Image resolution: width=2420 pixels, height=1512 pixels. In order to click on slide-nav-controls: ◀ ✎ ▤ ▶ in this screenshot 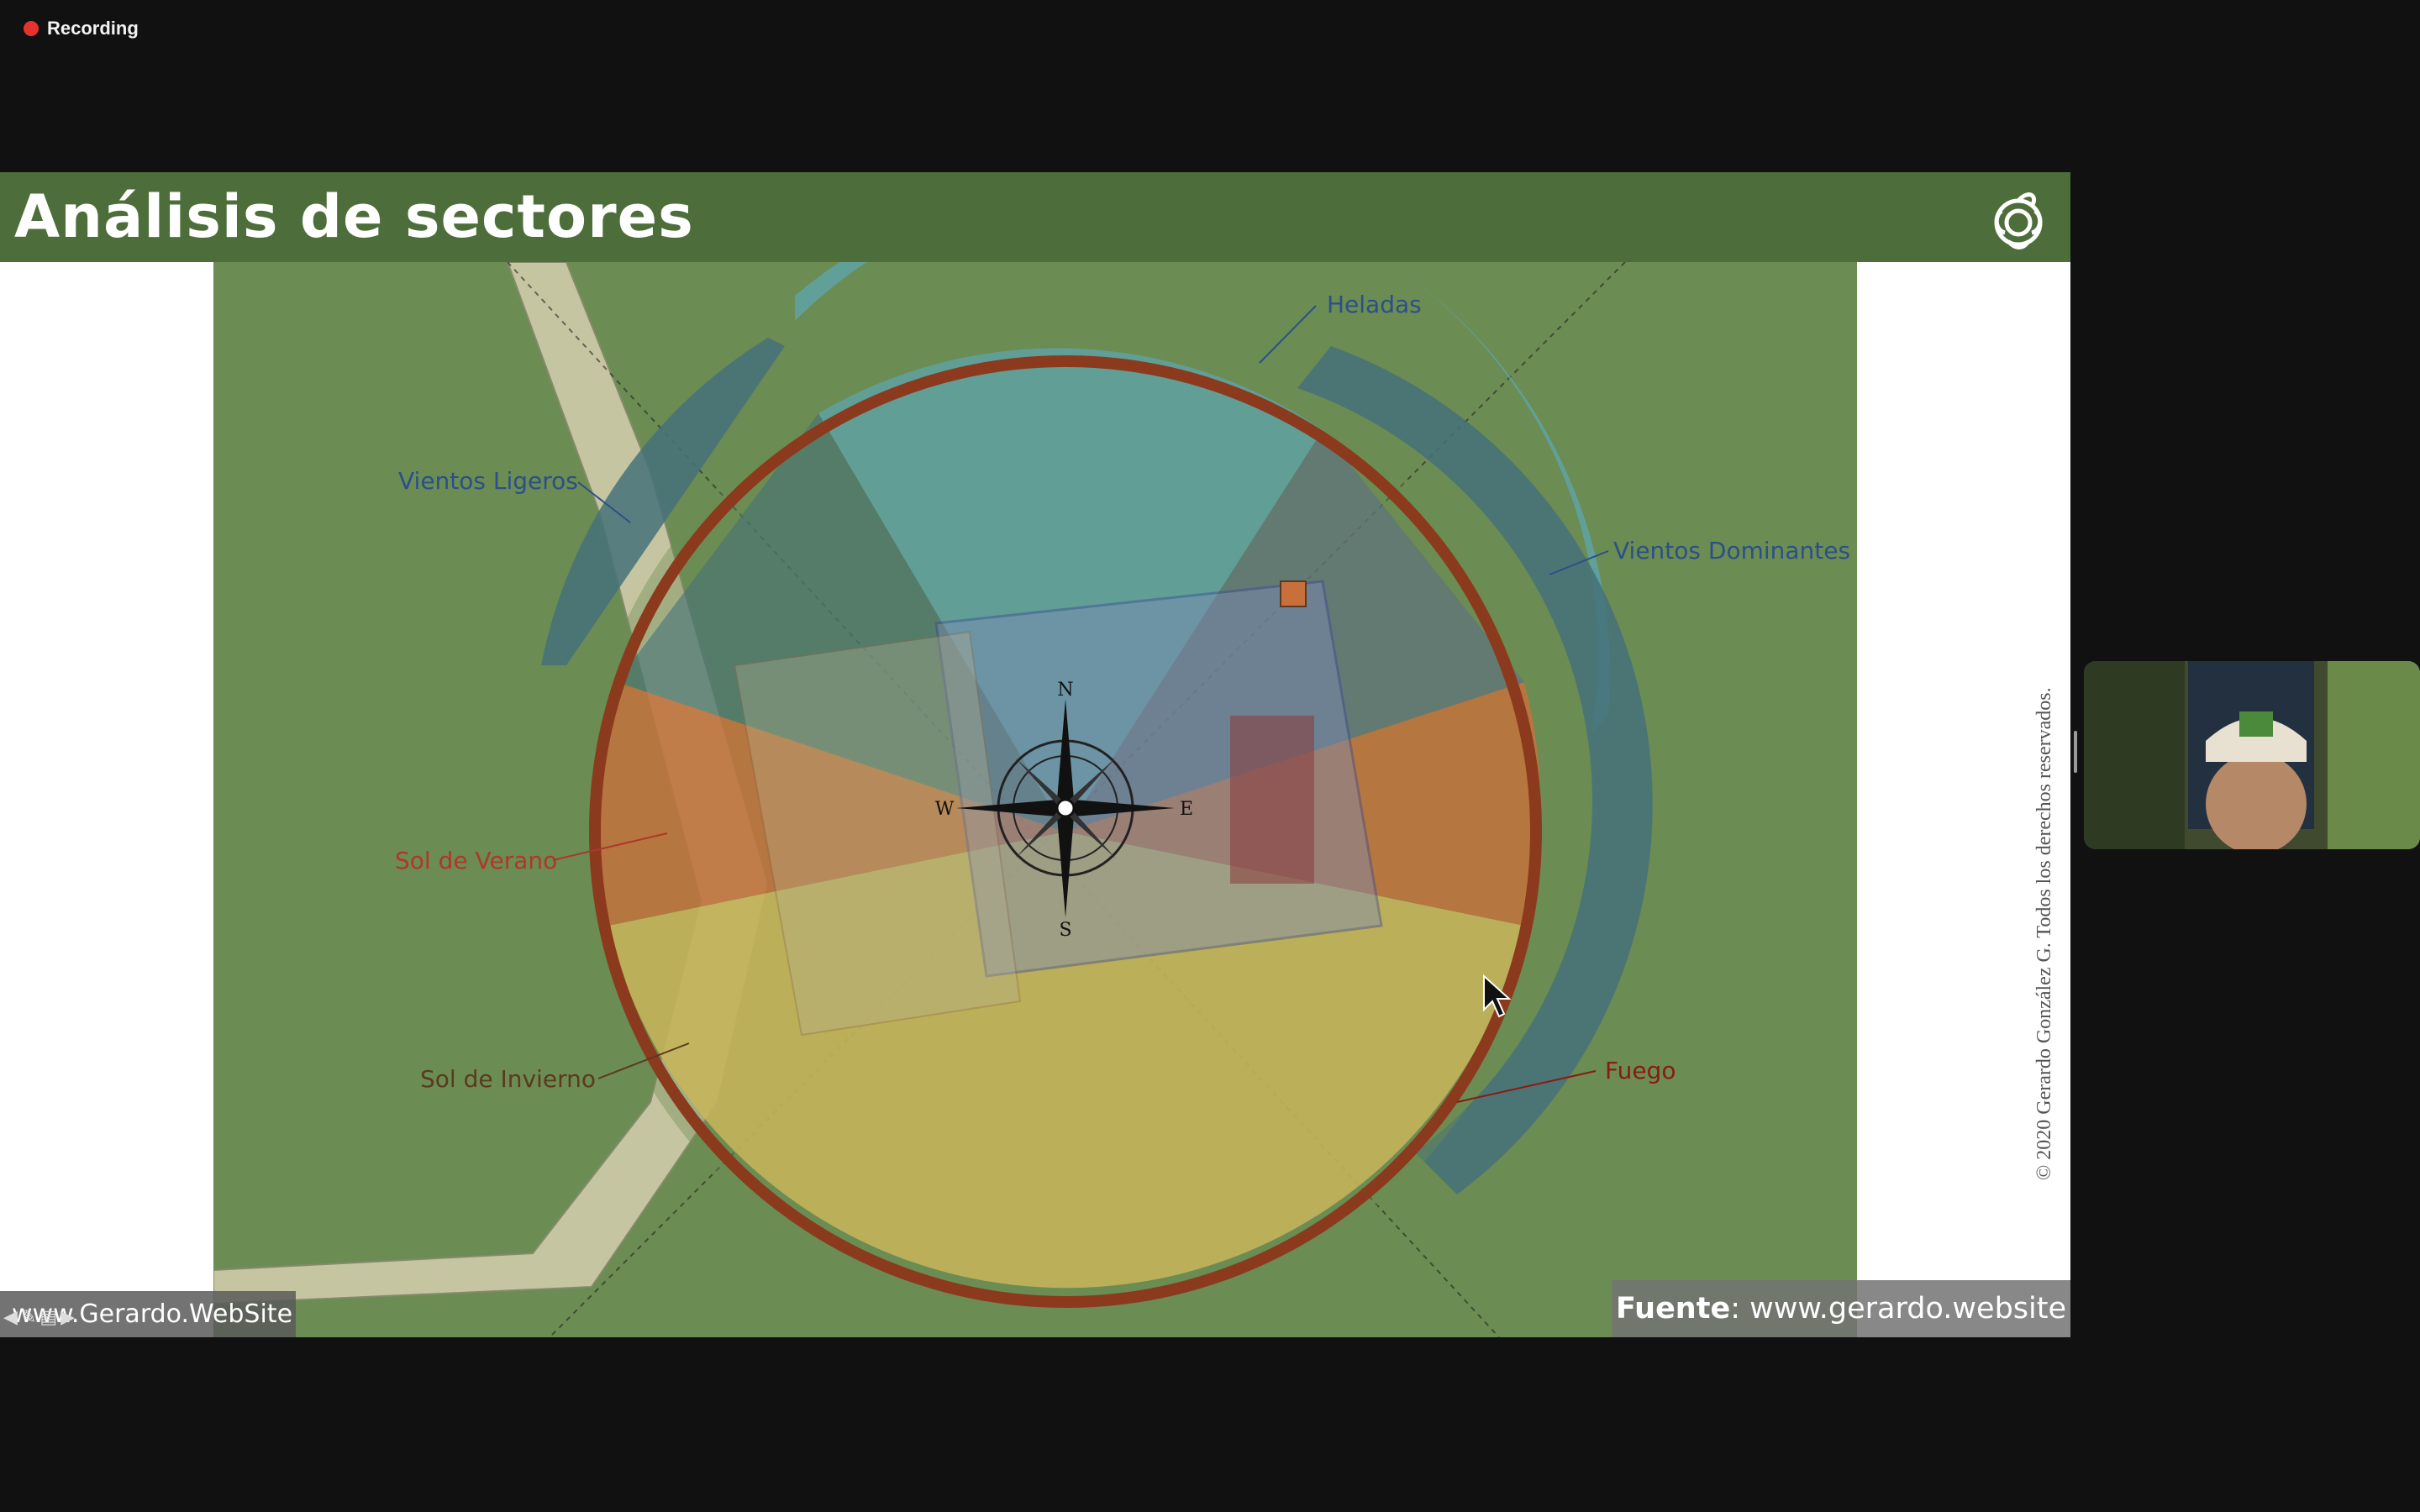, I will do `click(53, 1318)`.